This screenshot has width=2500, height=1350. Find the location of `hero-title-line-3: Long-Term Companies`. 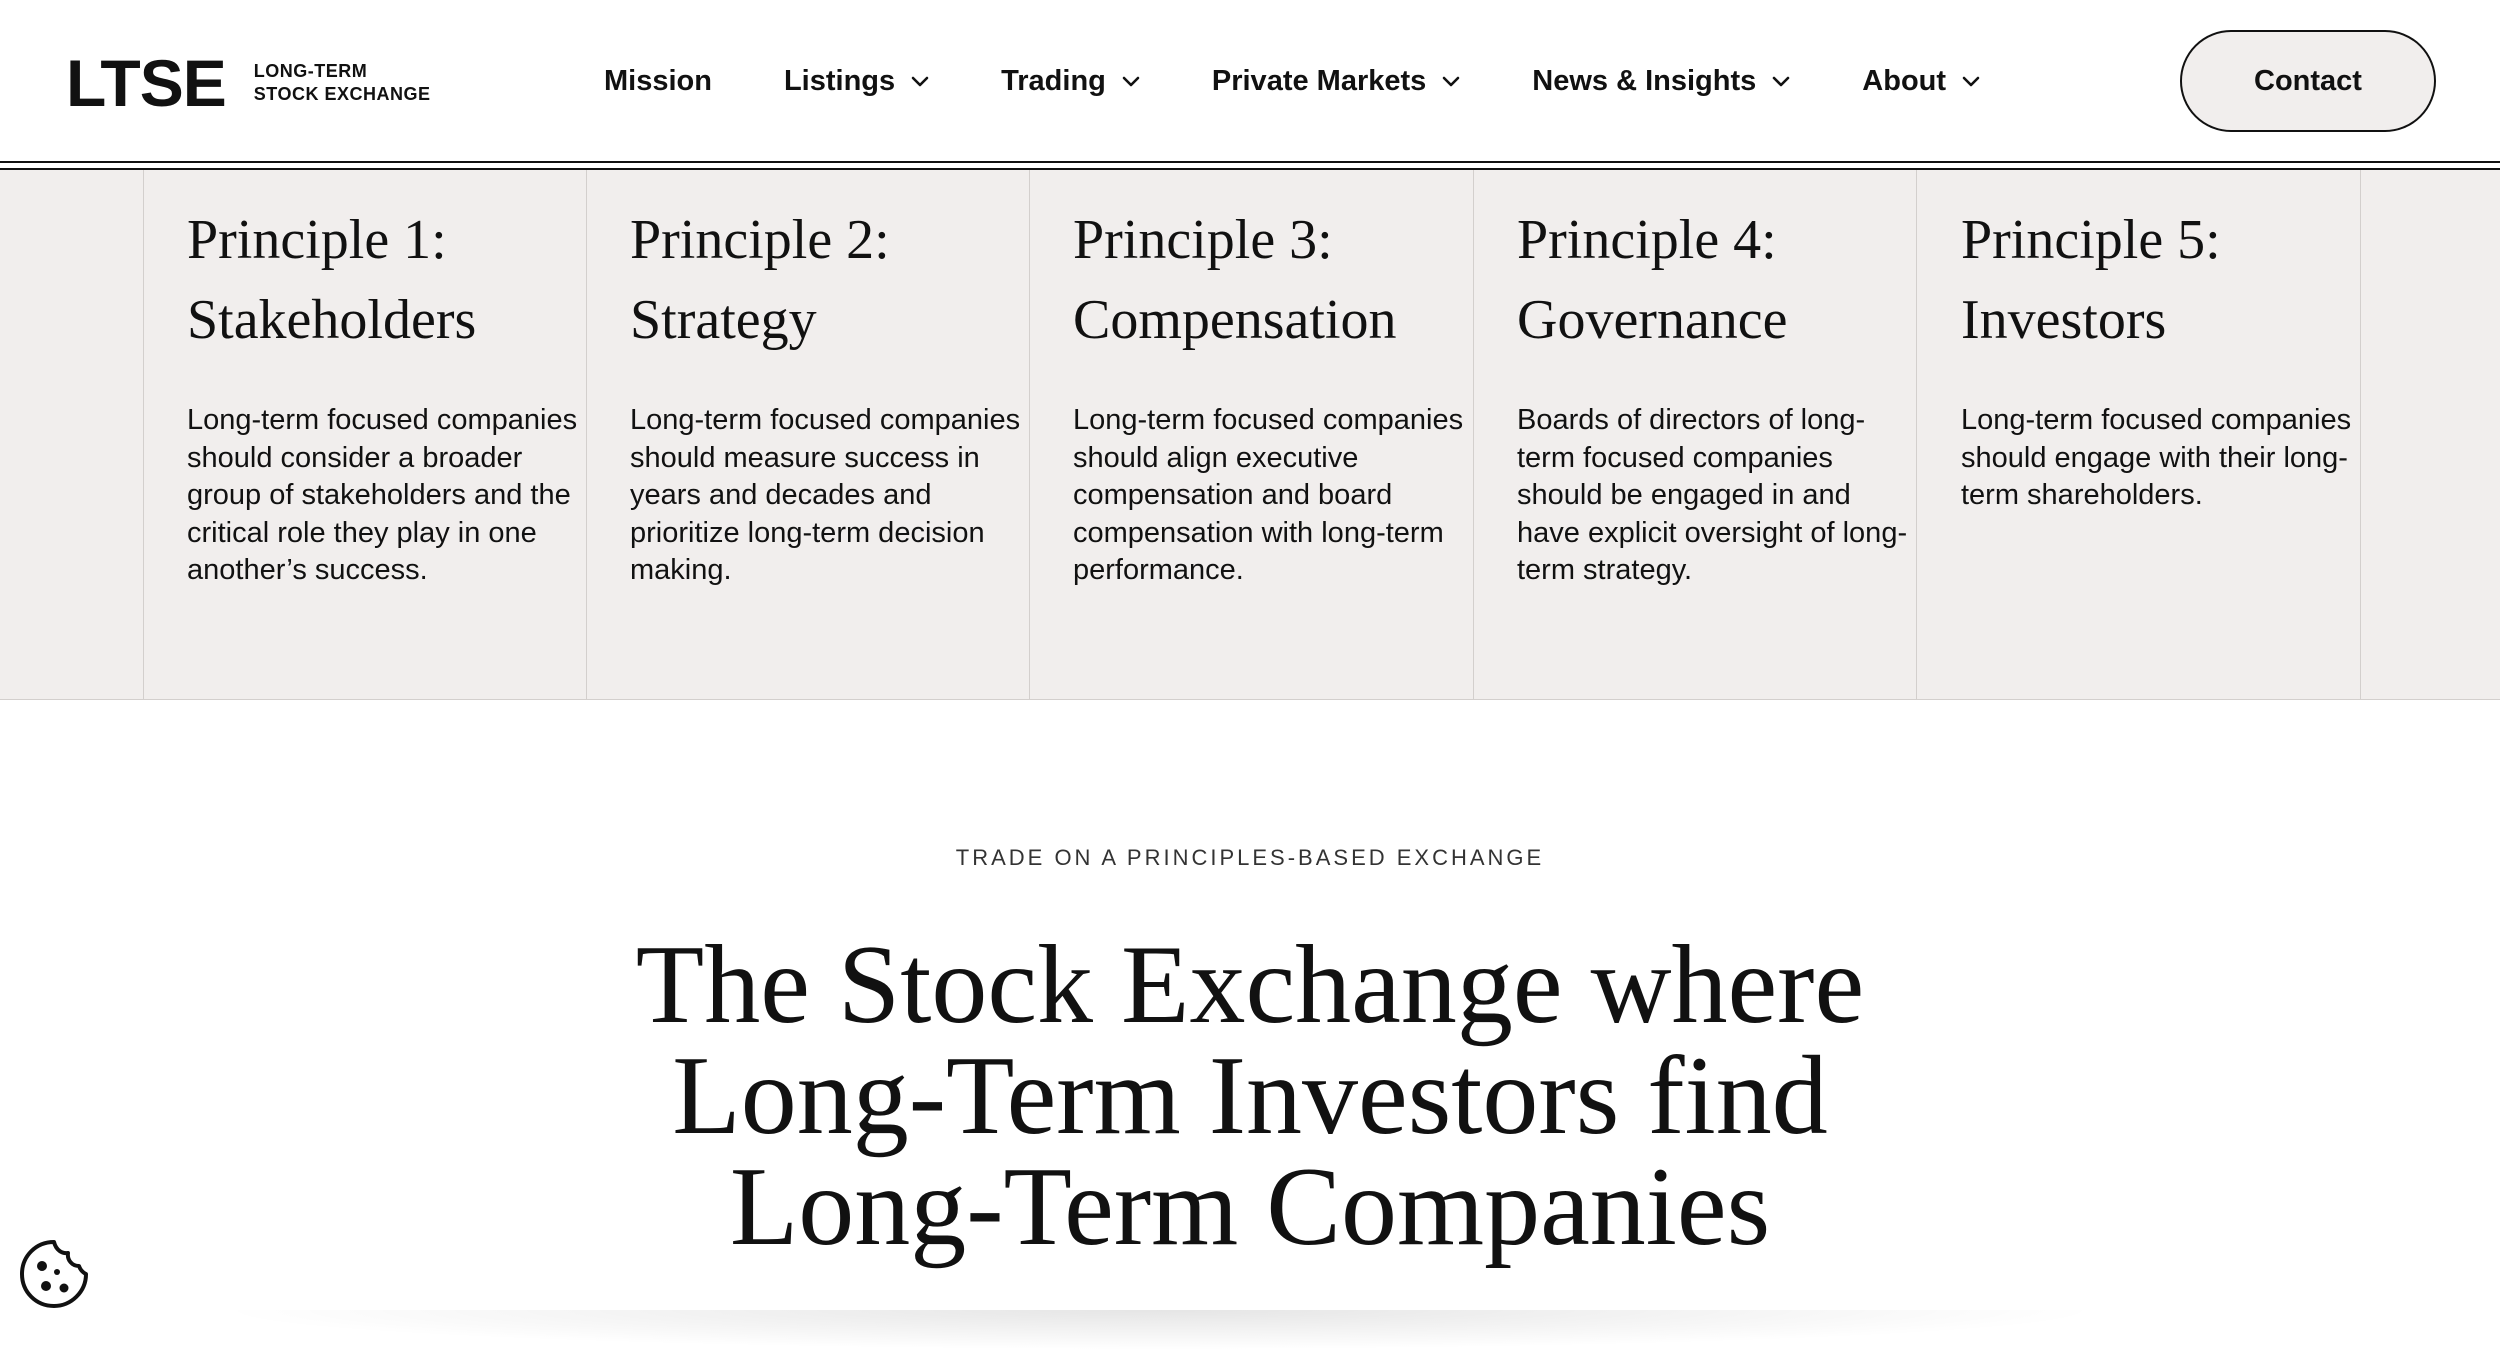

hero-title-line-3: Long-Term Companies is located at coordinates (1250, 1207).